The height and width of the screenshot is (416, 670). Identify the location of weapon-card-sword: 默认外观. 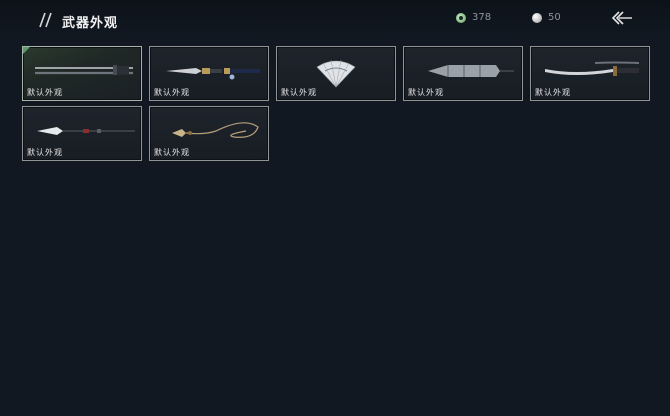
(82, 73).